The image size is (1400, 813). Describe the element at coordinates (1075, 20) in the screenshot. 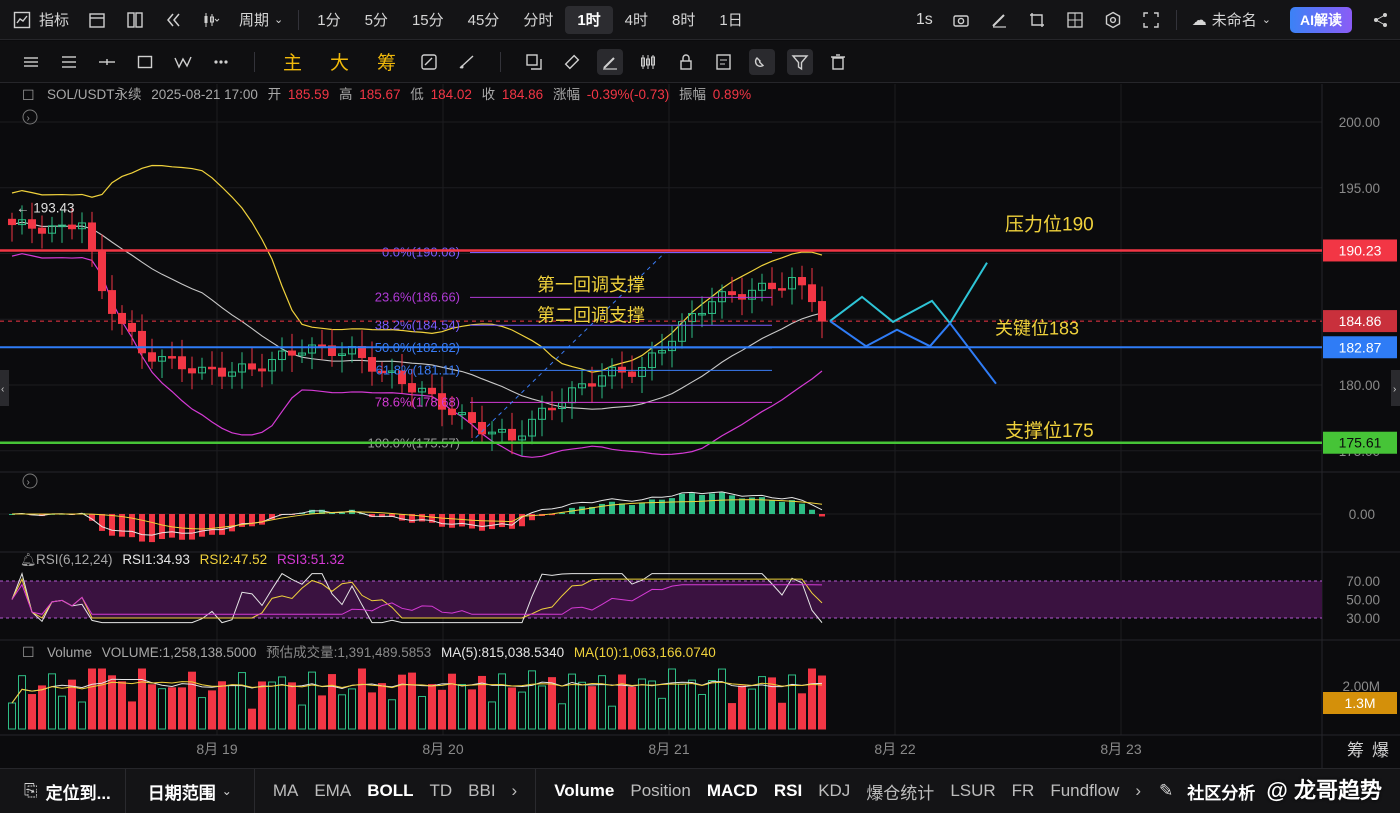

I see `grid-icon` at that location.